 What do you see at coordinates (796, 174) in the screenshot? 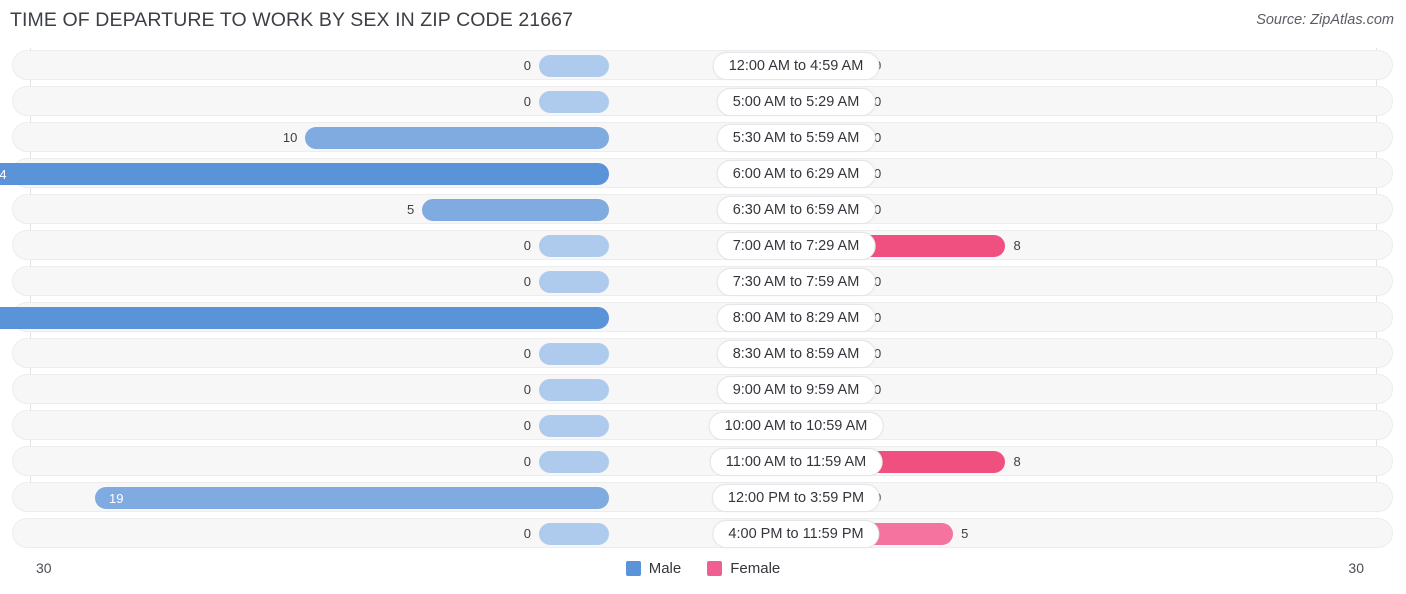
I see `category-label-pill: 6:00 AM to 6:29 AM` at bounding box center [796, 174].